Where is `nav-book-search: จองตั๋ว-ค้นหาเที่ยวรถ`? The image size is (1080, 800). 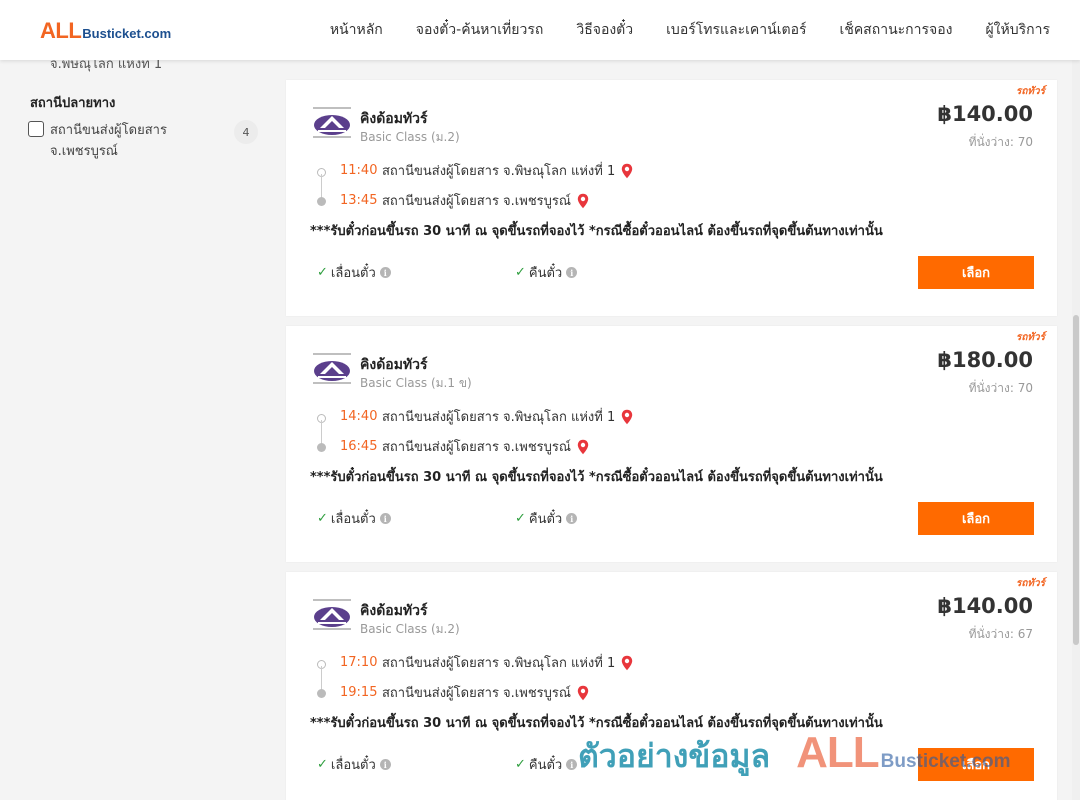
nav-book-search: จองตั๋ว-ค้นหาเที่ยวรถ is located at coordinates (480, 30).